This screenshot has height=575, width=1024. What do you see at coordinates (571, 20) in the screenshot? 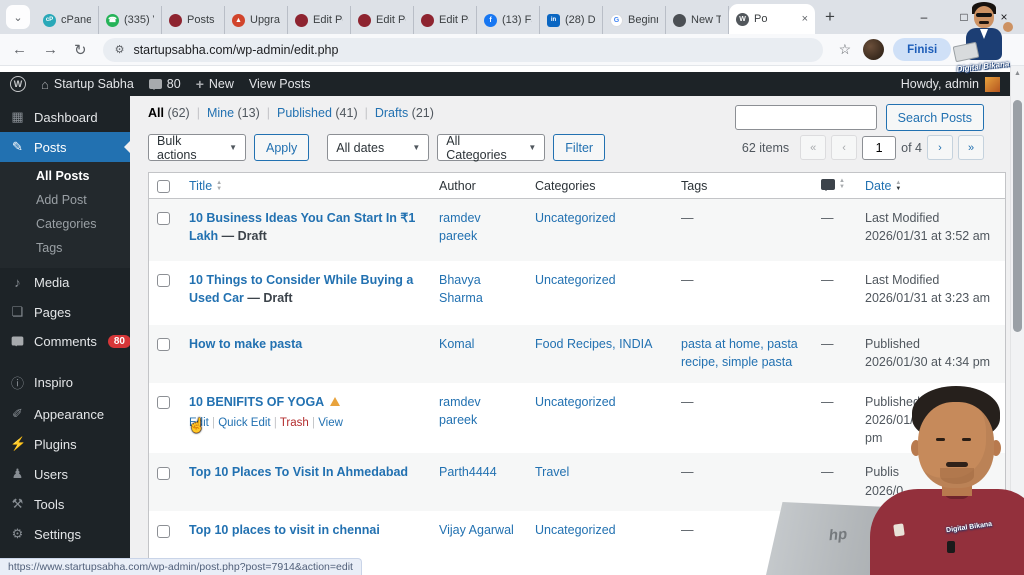
I see `browser-tab: in (28) Di` at bounding box center [571, 20].